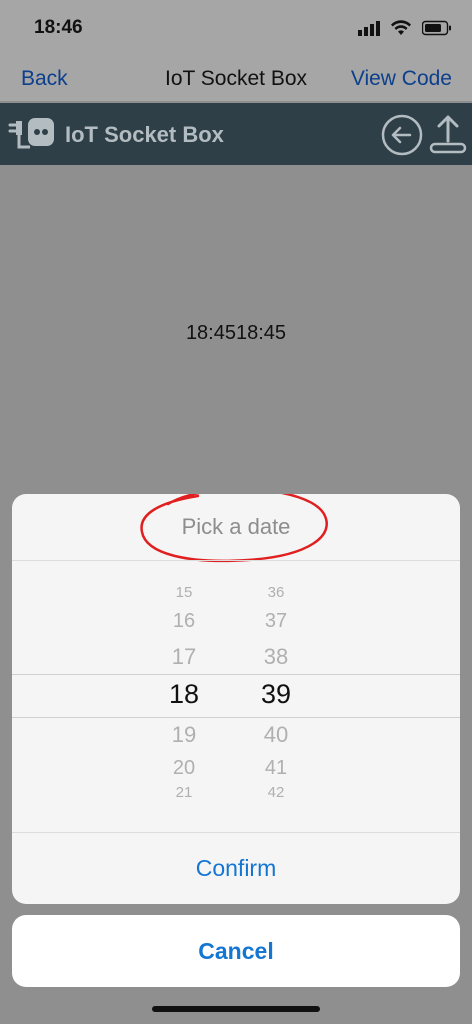  Describe the element at coordinates (58, 27) in the screenshot. I see `status-time: 18:46` at that location.